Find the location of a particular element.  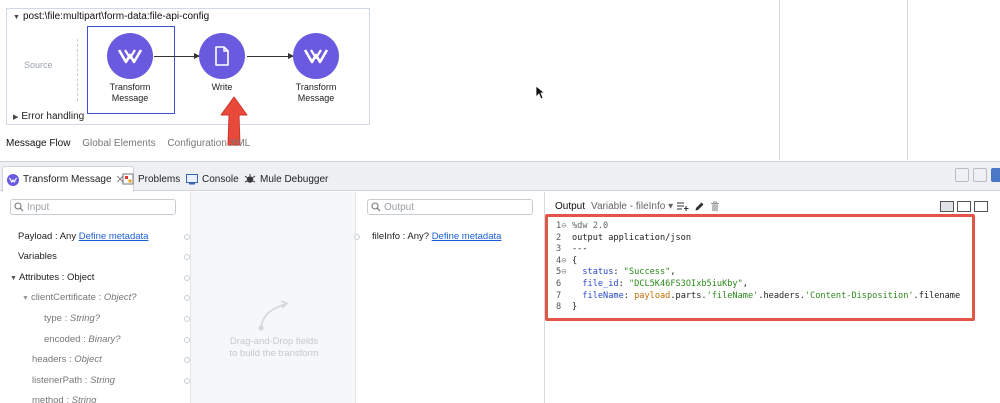

console-icon is located at coordinates (192, 179).